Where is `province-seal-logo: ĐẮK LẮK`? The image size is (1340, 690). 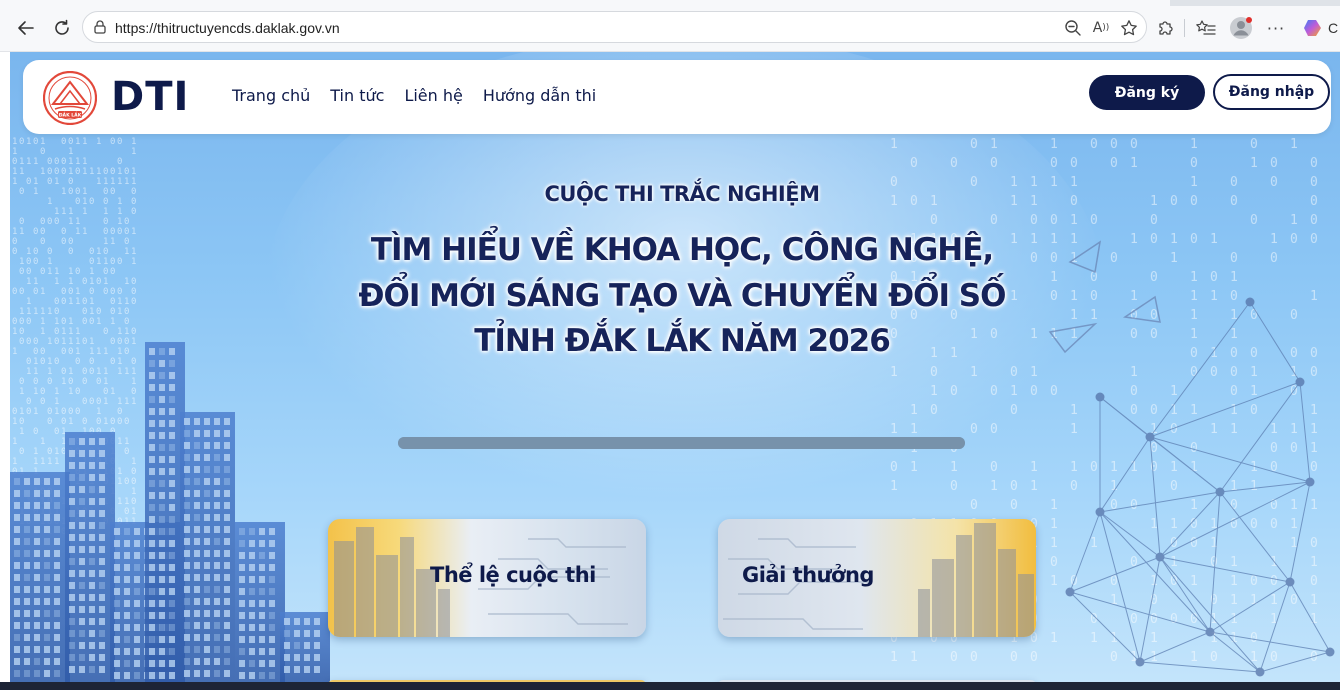 province-seal-logo: ĐẮK LẮK is located at coordinates (70, 98).